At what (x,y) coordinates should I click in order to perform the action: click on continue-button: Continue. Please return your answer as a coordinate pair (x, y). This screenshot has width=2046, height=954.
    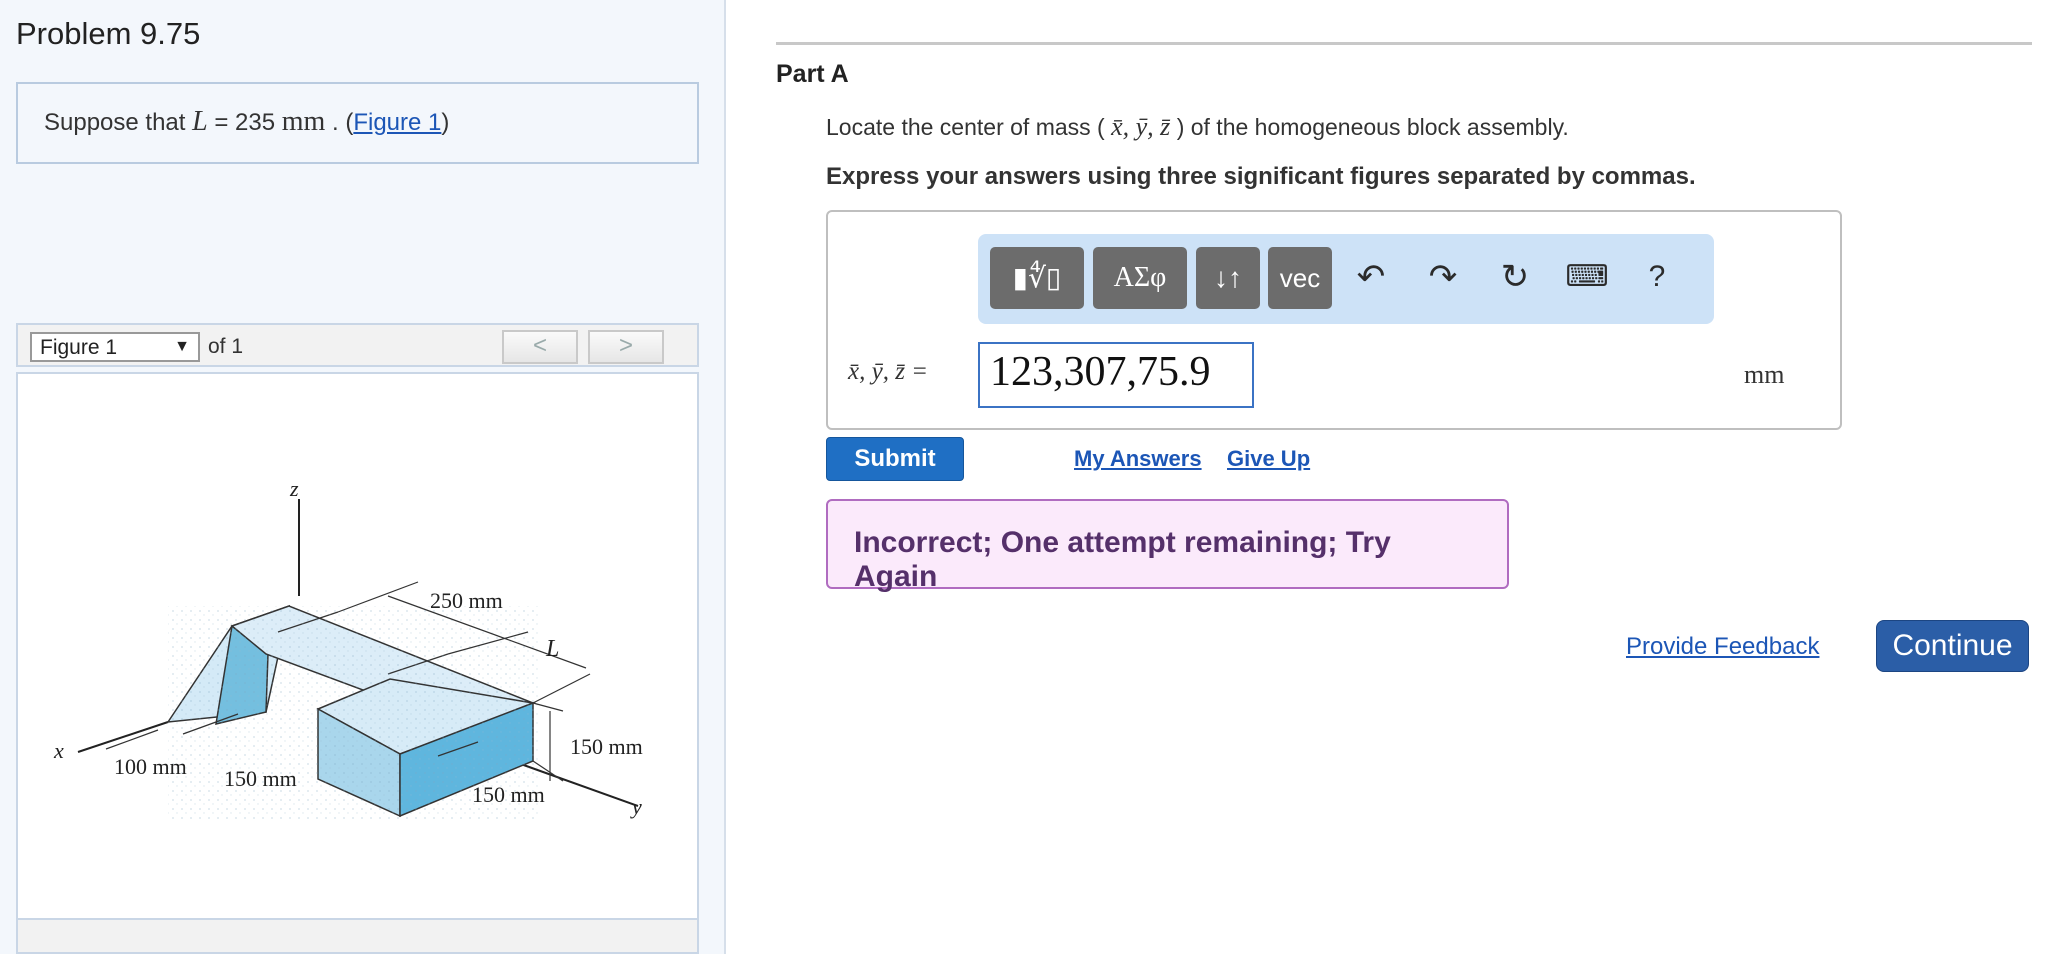
    Looking at the image, I should click on (1952, 646).